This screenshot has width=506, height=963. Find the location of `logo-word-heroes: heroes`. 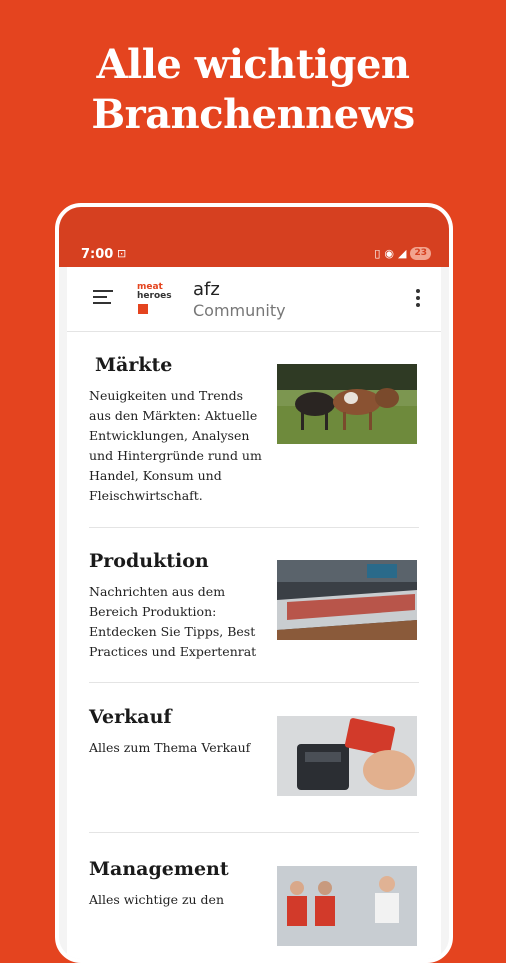

logo-word-heroes: heroes is located at coordinates (154, 296).